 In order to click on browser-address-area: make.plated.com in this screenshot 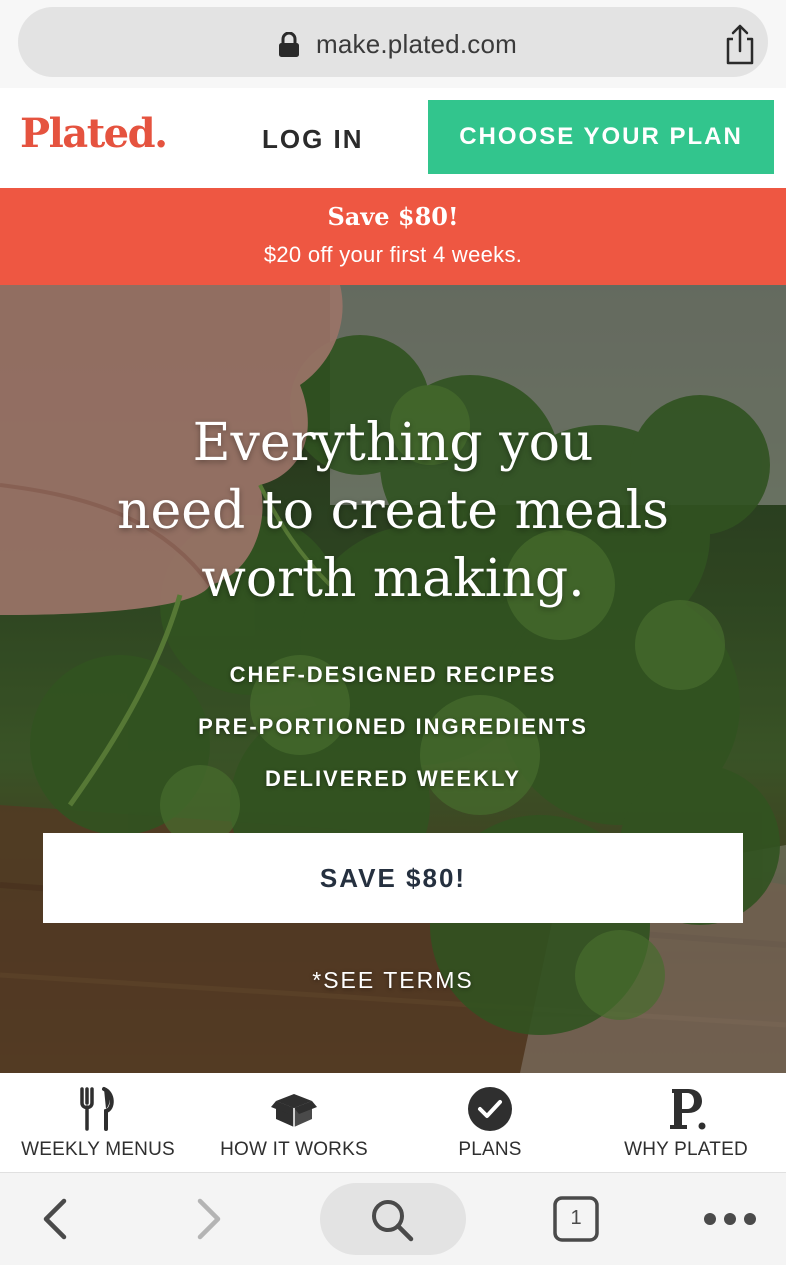, I will do `click(393, 44)`.